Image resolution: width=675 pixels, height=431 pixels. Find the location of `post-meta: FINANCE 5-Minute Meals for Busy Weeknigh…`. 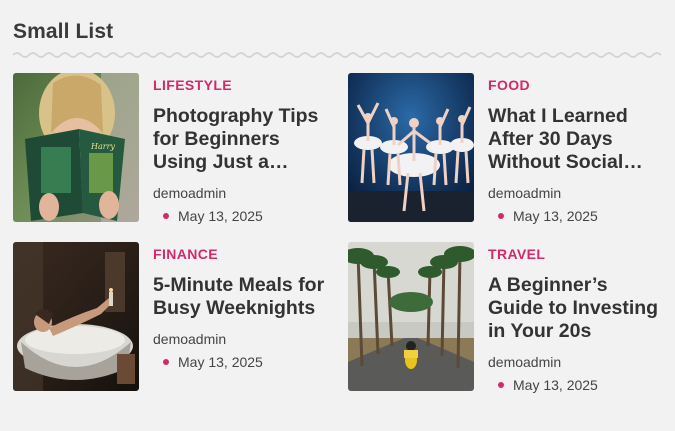

post-meta: FINANCE 5-Minute Meals for Busy Weeknigh… is located at coordinates (242, 306).